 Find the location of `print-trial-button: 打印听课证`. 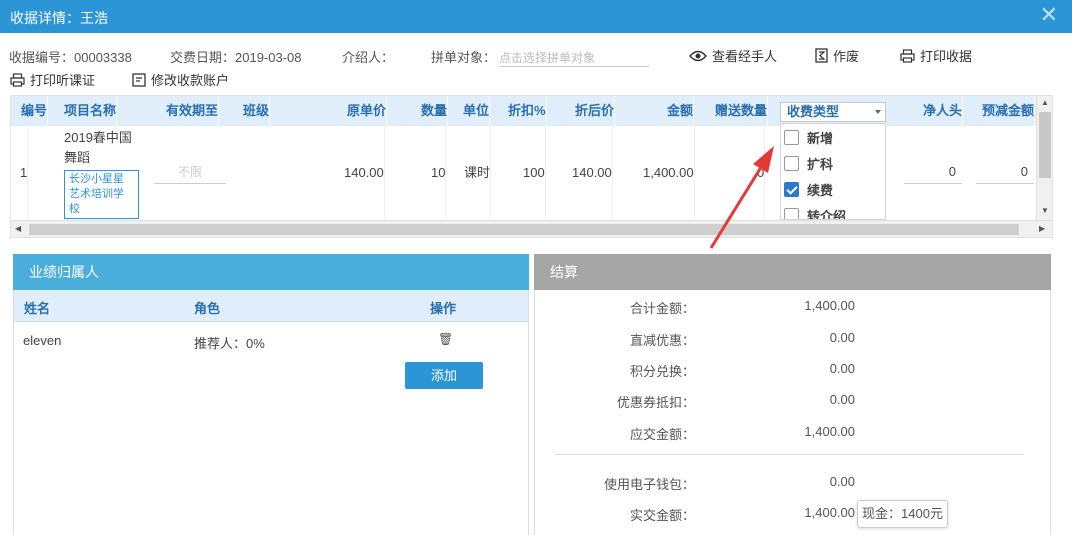

print-trial-button: 打印听课证 is located at coordinates (52, 79).